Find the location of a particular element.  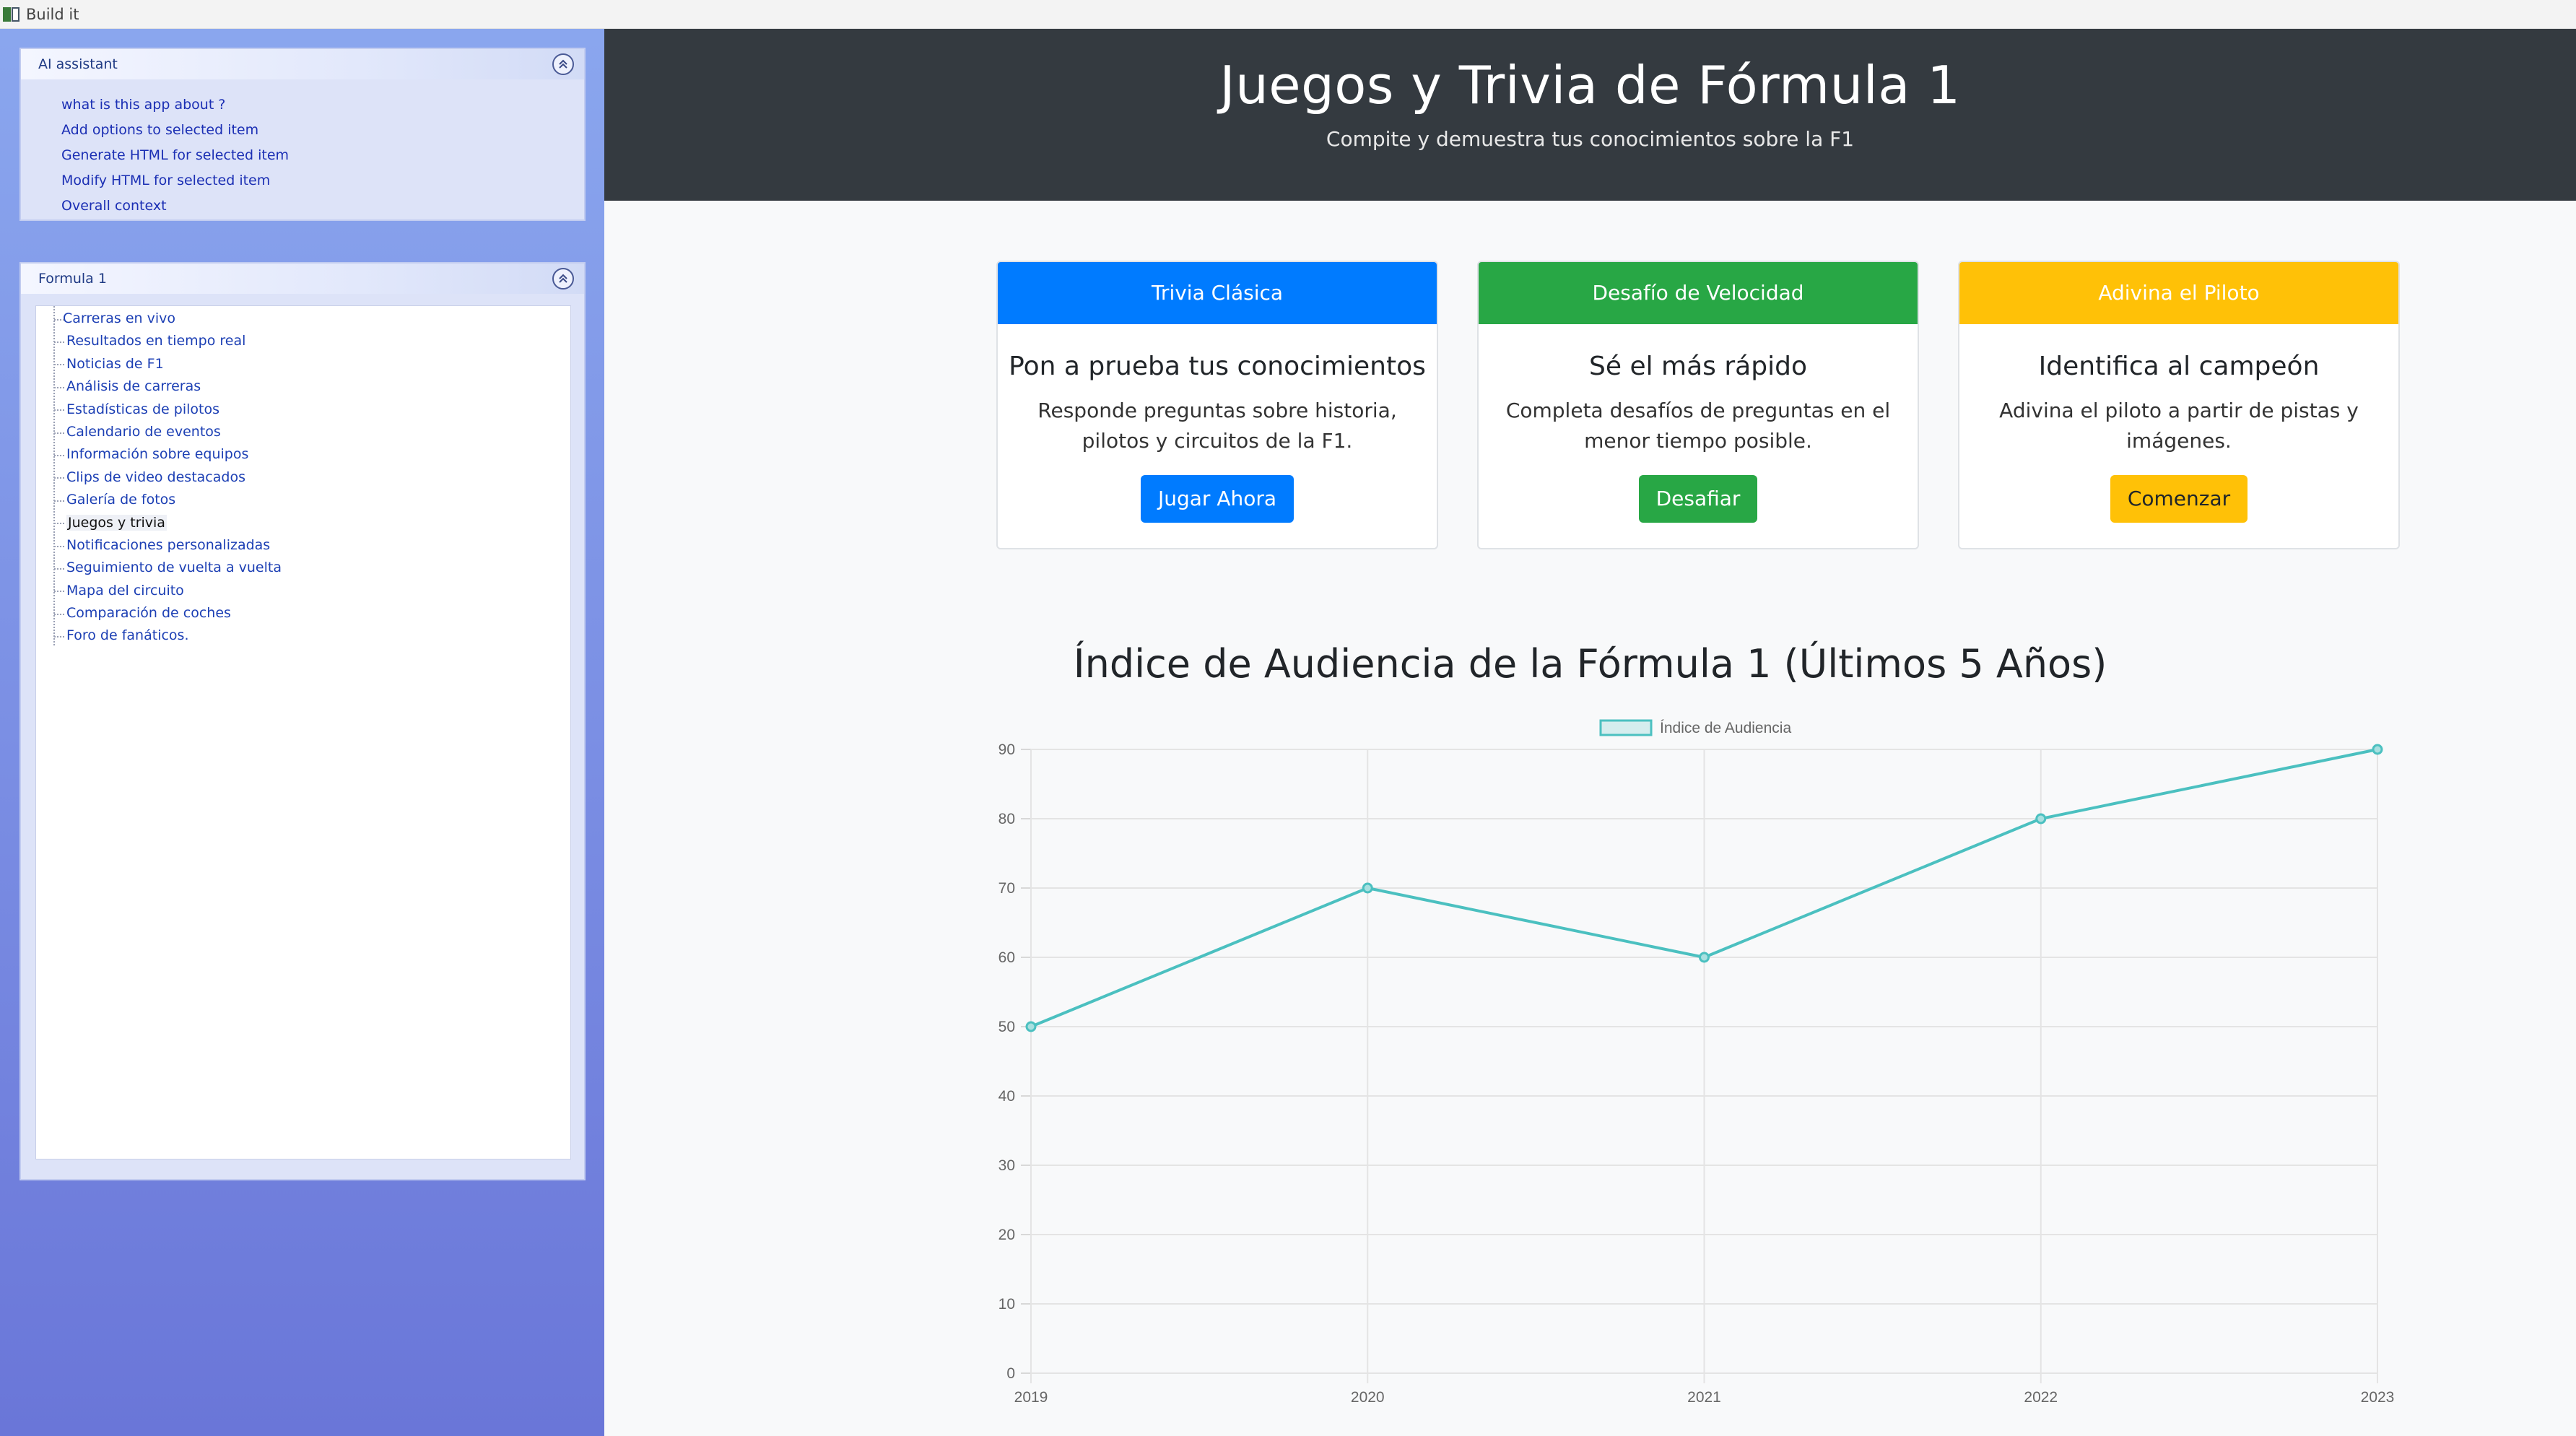

y-tick-label: 70 is located at coordinates (1007, 888).